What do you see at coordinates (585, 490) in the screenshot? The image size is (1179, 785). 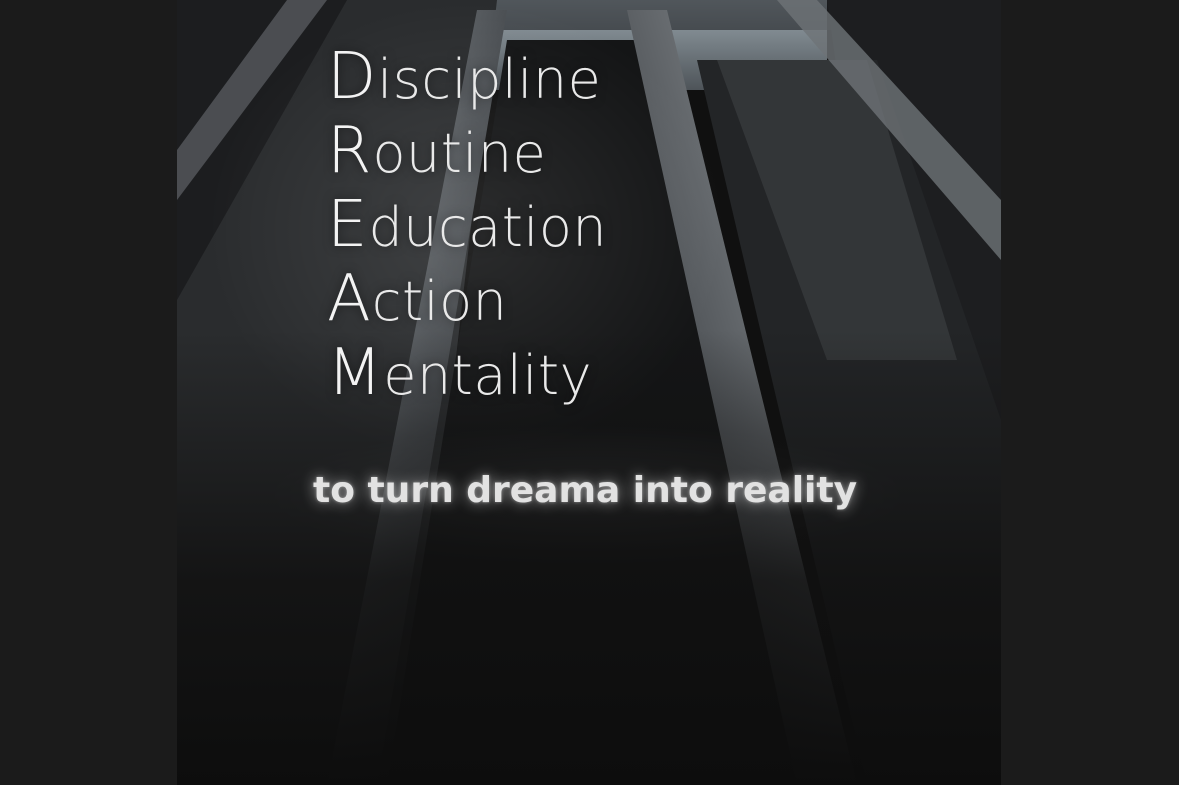 I see `tagline-text: to turn dreama into reality` at bounding box center [585, 490].